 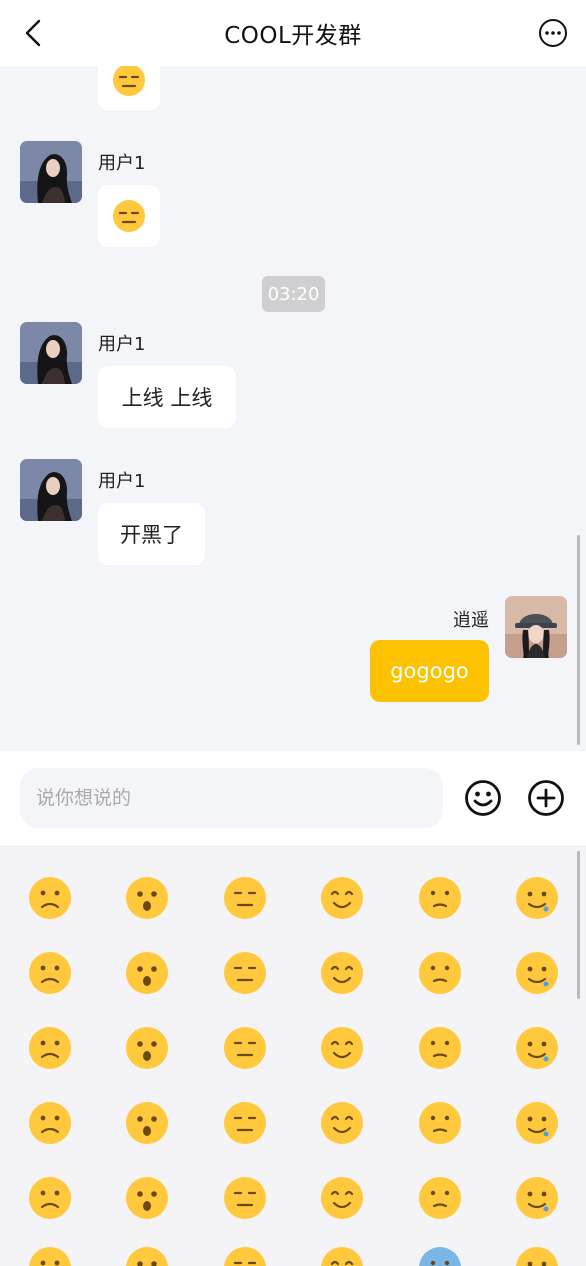 What do you see at coordinates (471, 620) in the screenshot?
I see `sender-name: 逍遥` at bounding box center [471, 620].